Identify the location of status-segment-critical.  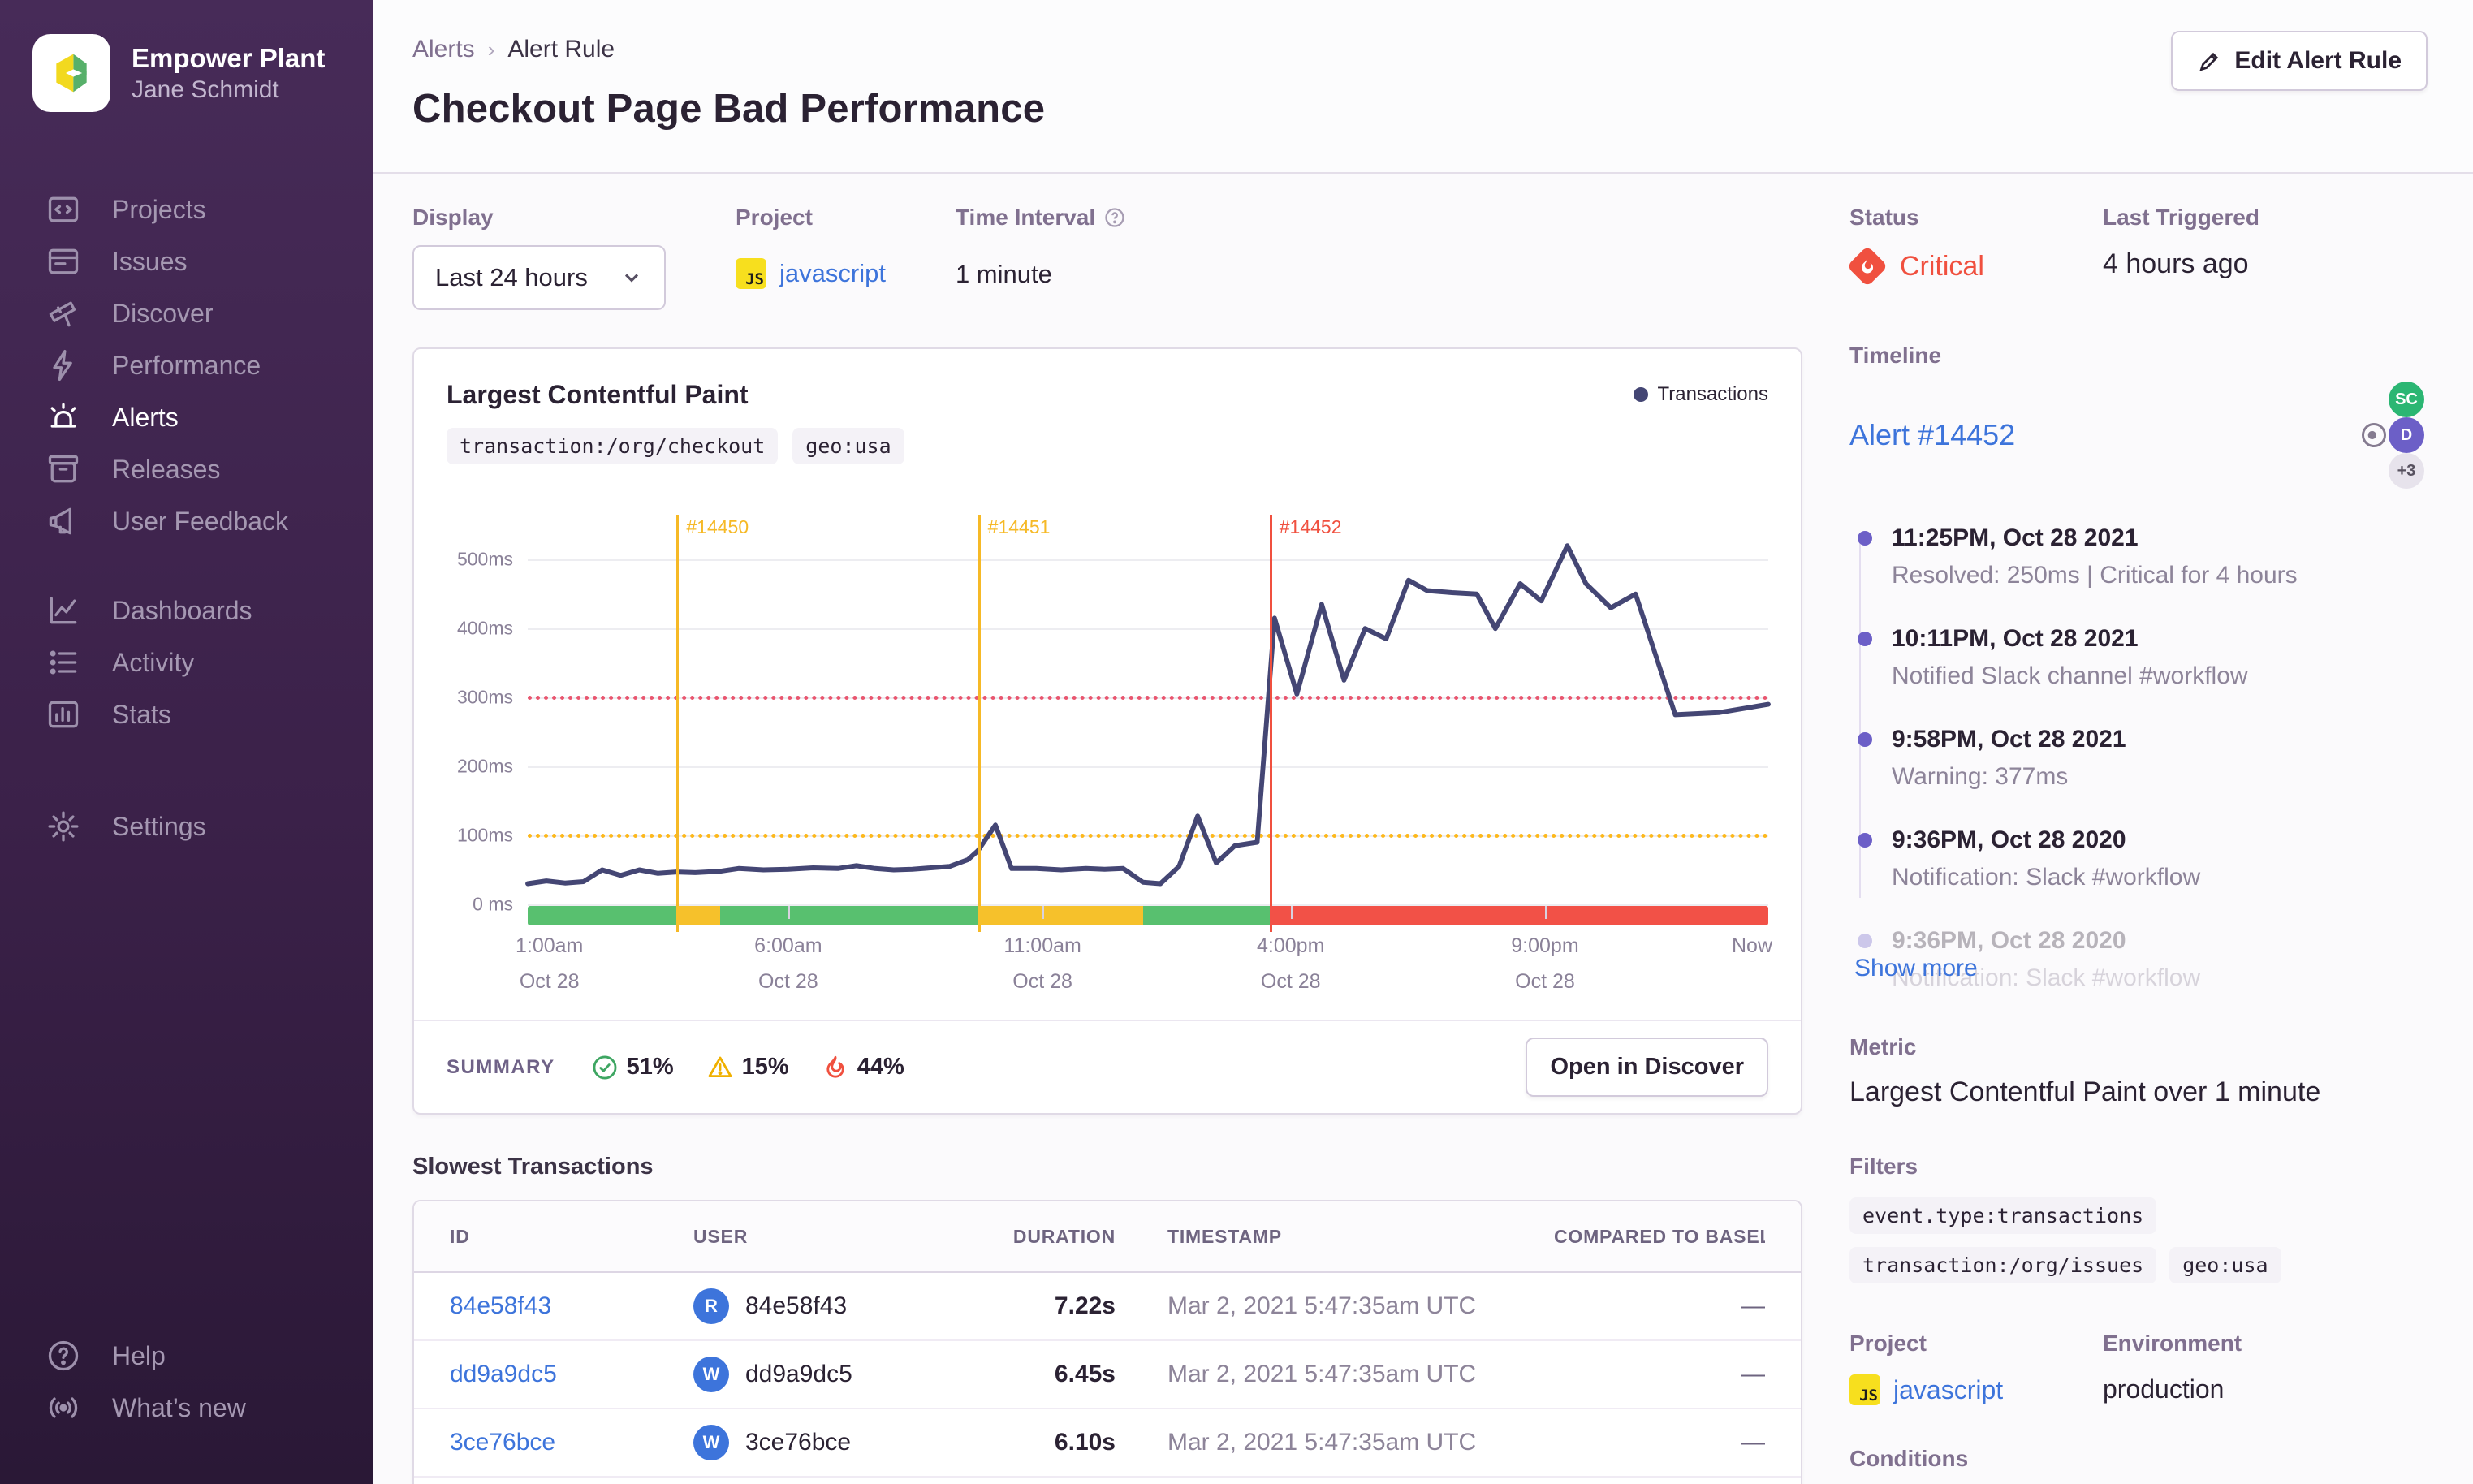
(1518, 915).